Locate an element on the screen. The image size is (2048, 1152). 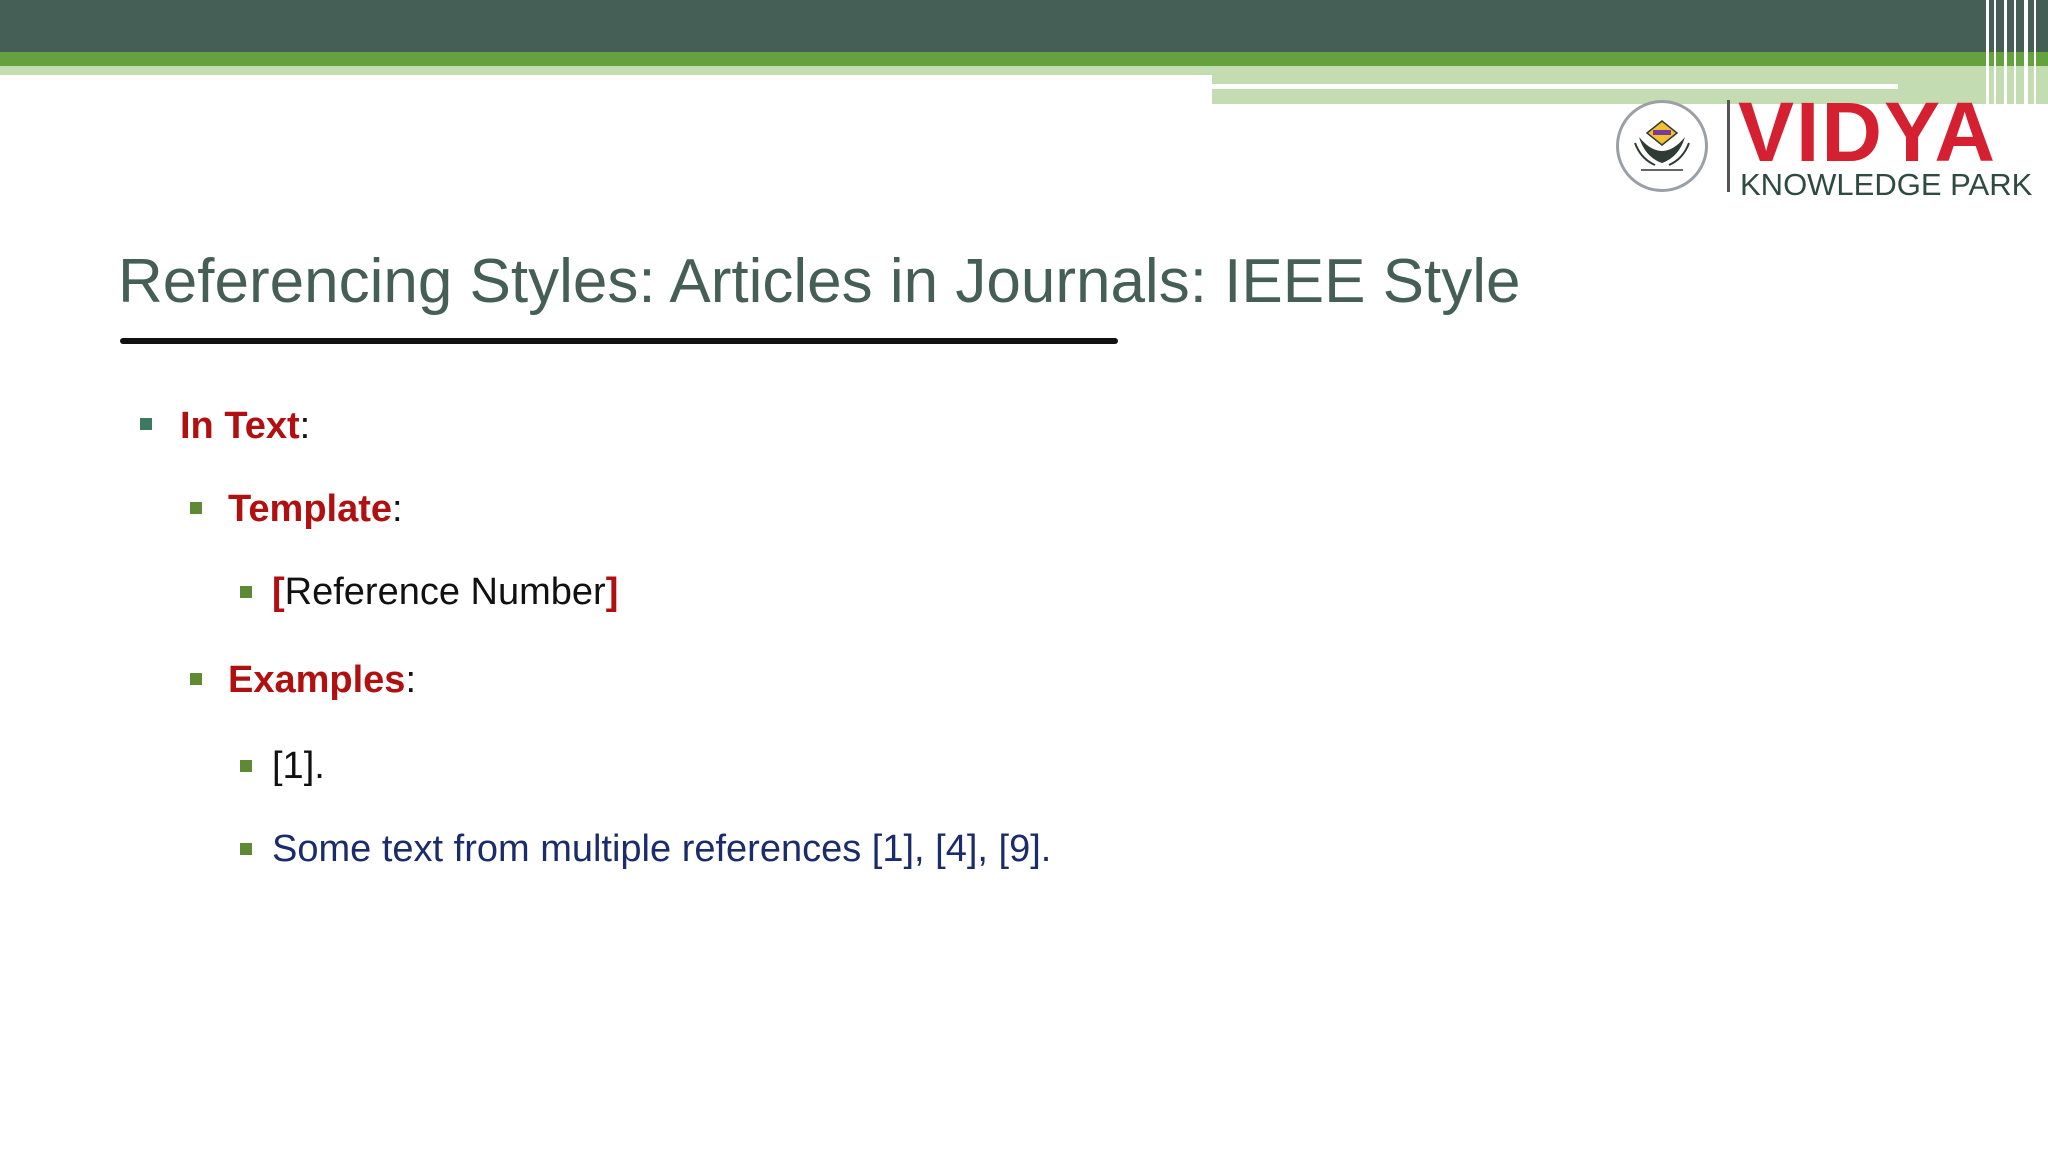
bracket-close: ] is located at coordinates (612, 592).